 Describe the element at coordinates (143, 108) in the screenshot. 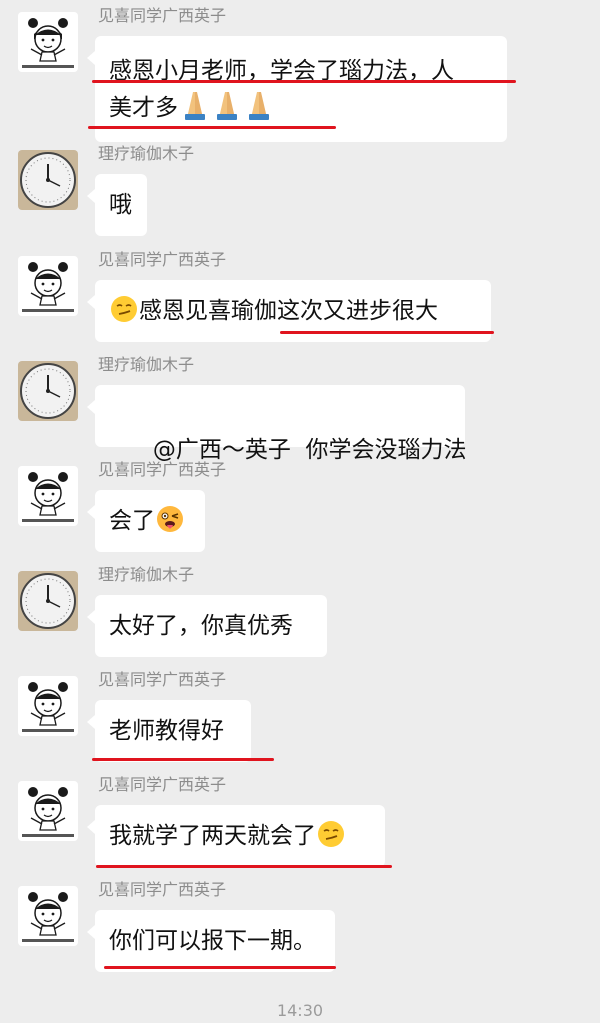

I see `message-text-line-2-text: 美才多` at that location.